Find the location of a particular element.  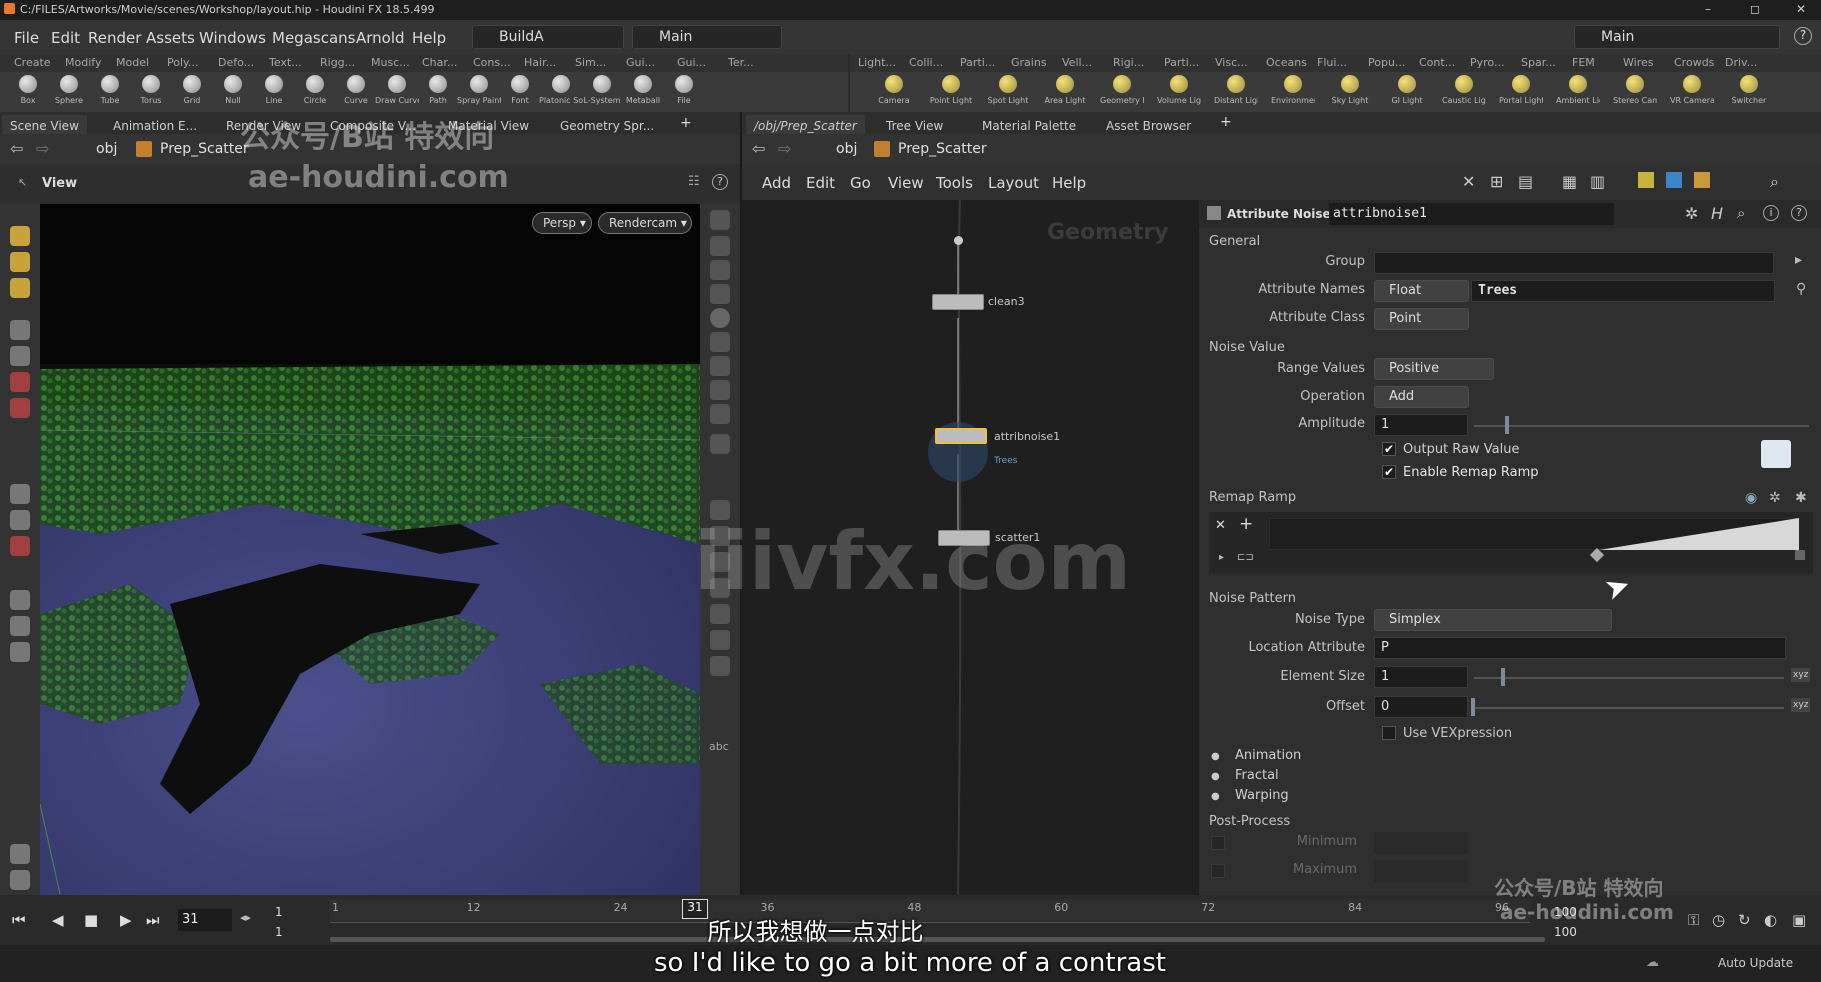

menu-megascans: Megascans is located at coordinates (313, 38).